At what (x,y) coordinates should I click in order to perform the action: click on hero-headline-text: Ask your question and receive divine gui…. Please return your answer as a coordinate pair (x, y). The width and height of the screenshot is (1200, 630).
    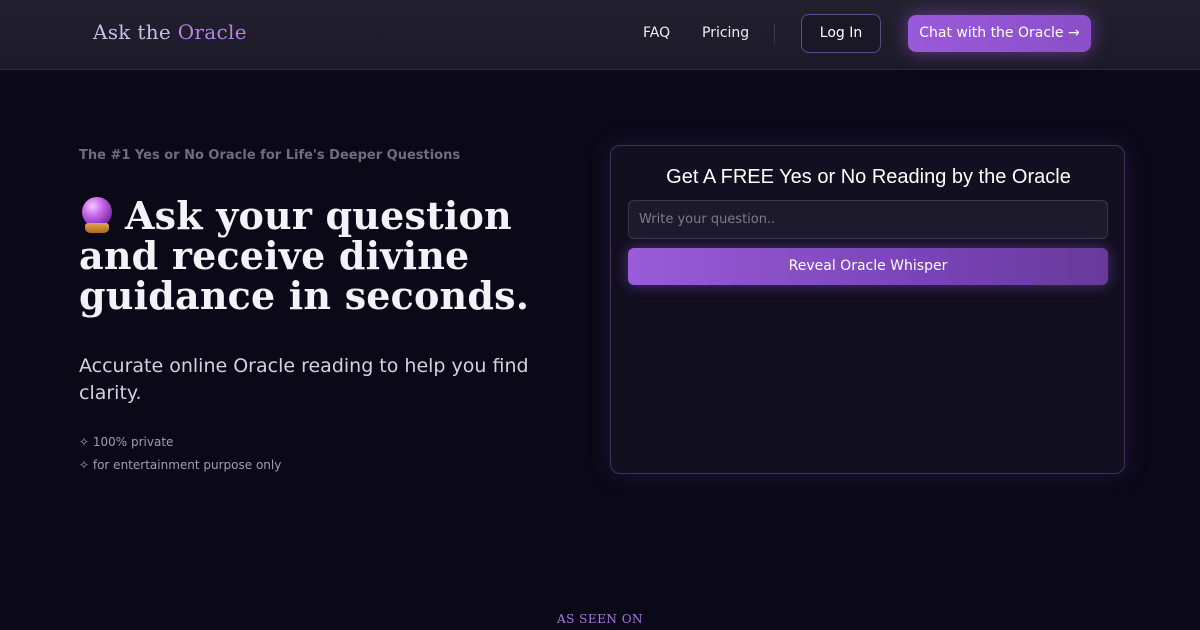
    Looking at the image, I should click on (304, 255).